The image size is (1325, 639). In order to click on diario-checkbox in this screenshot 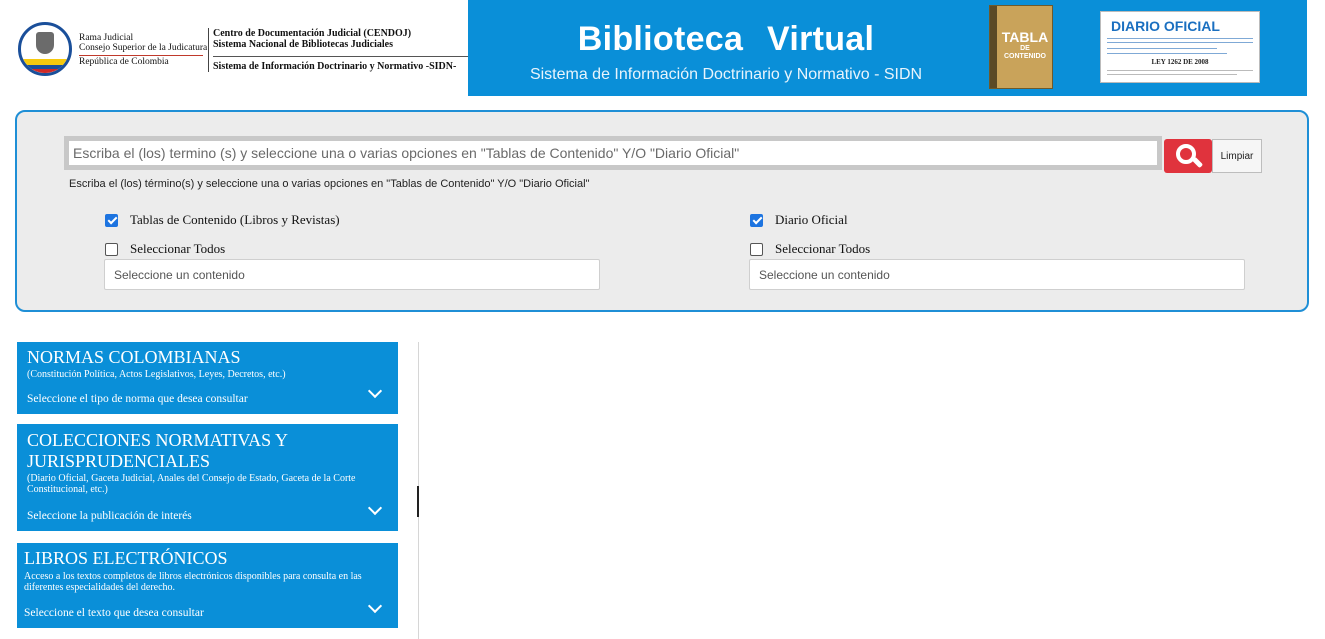, I will do `click(756, 220)`.